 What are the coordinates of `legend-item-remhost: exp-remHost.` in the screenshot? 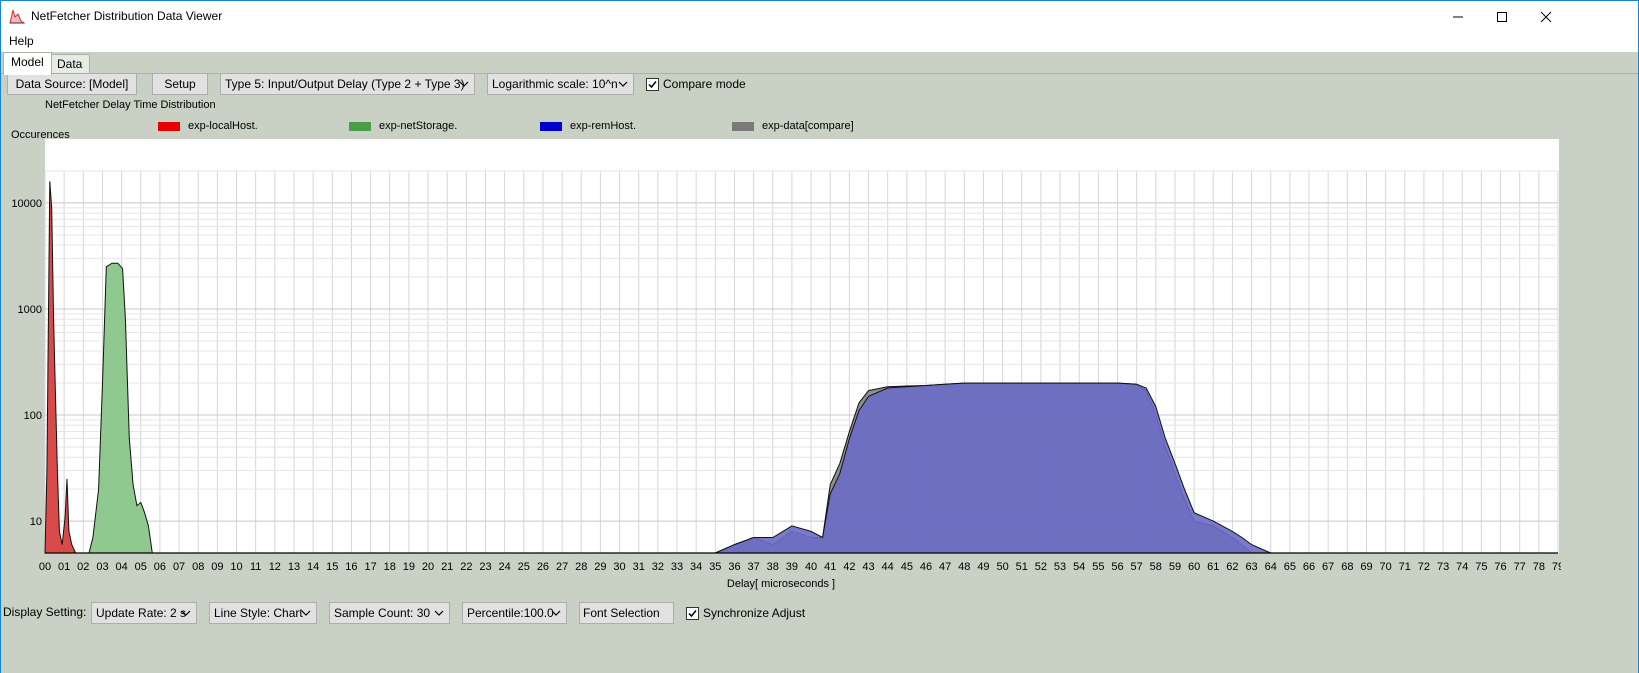 It's located at (588, 126).